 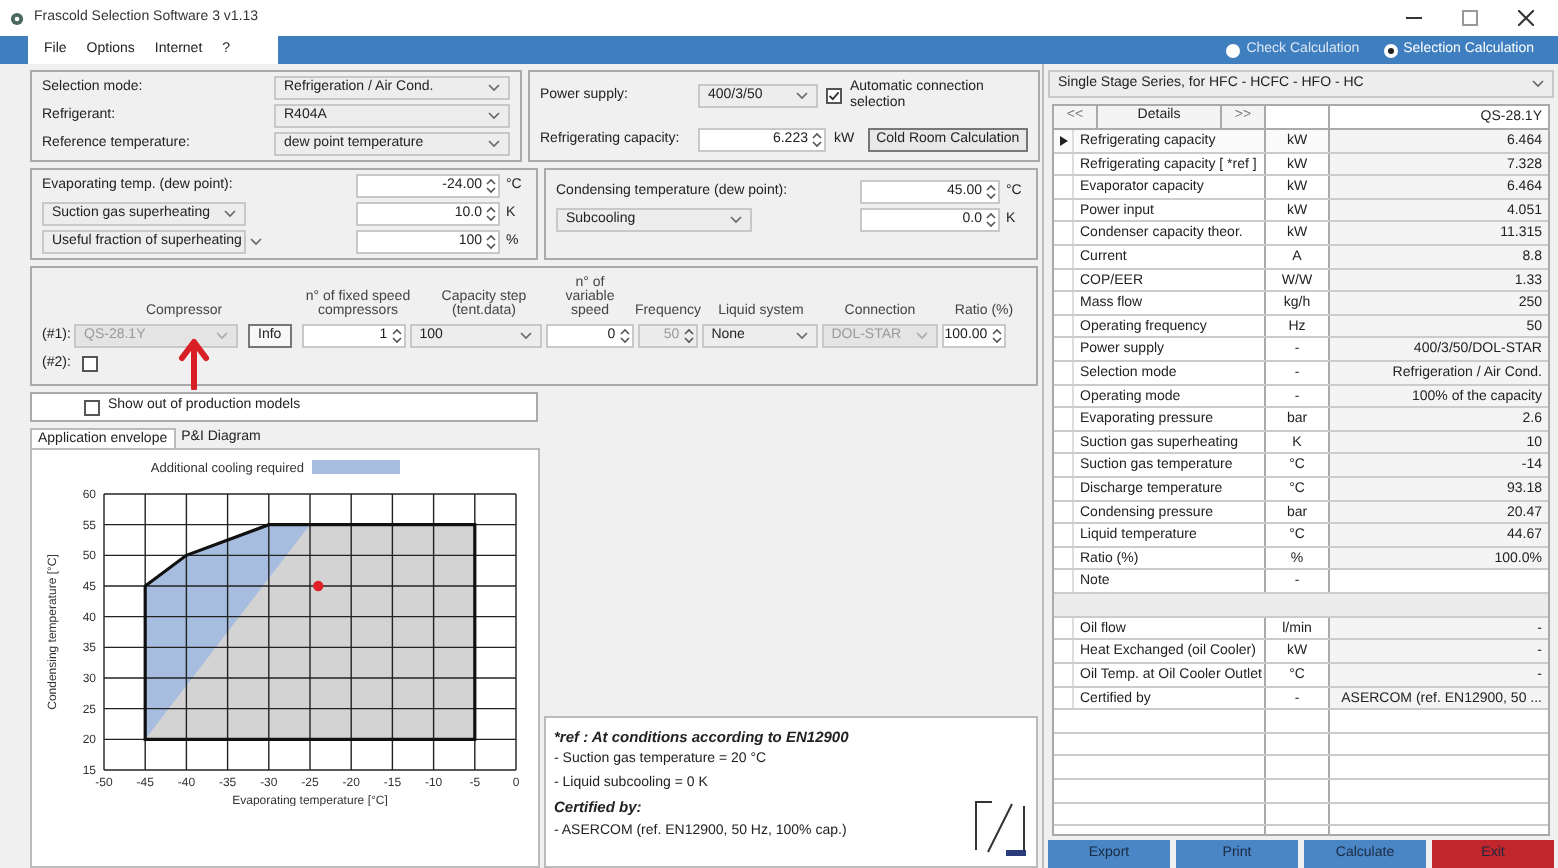 What do you see at coordinates (356, 467) in the screenshot?
I see `legend-swatch` at bounding box center [356, 467].